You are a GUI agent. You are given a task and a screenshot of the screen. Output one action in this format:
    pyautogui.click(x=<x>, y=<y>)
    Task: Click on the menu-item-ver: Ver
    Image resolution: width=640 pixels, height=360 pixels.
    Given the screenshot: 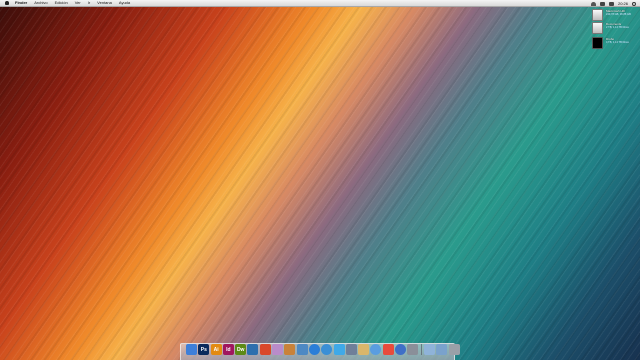 What is the action you would take?
    pyautogui.click(x=78, y=3)
    